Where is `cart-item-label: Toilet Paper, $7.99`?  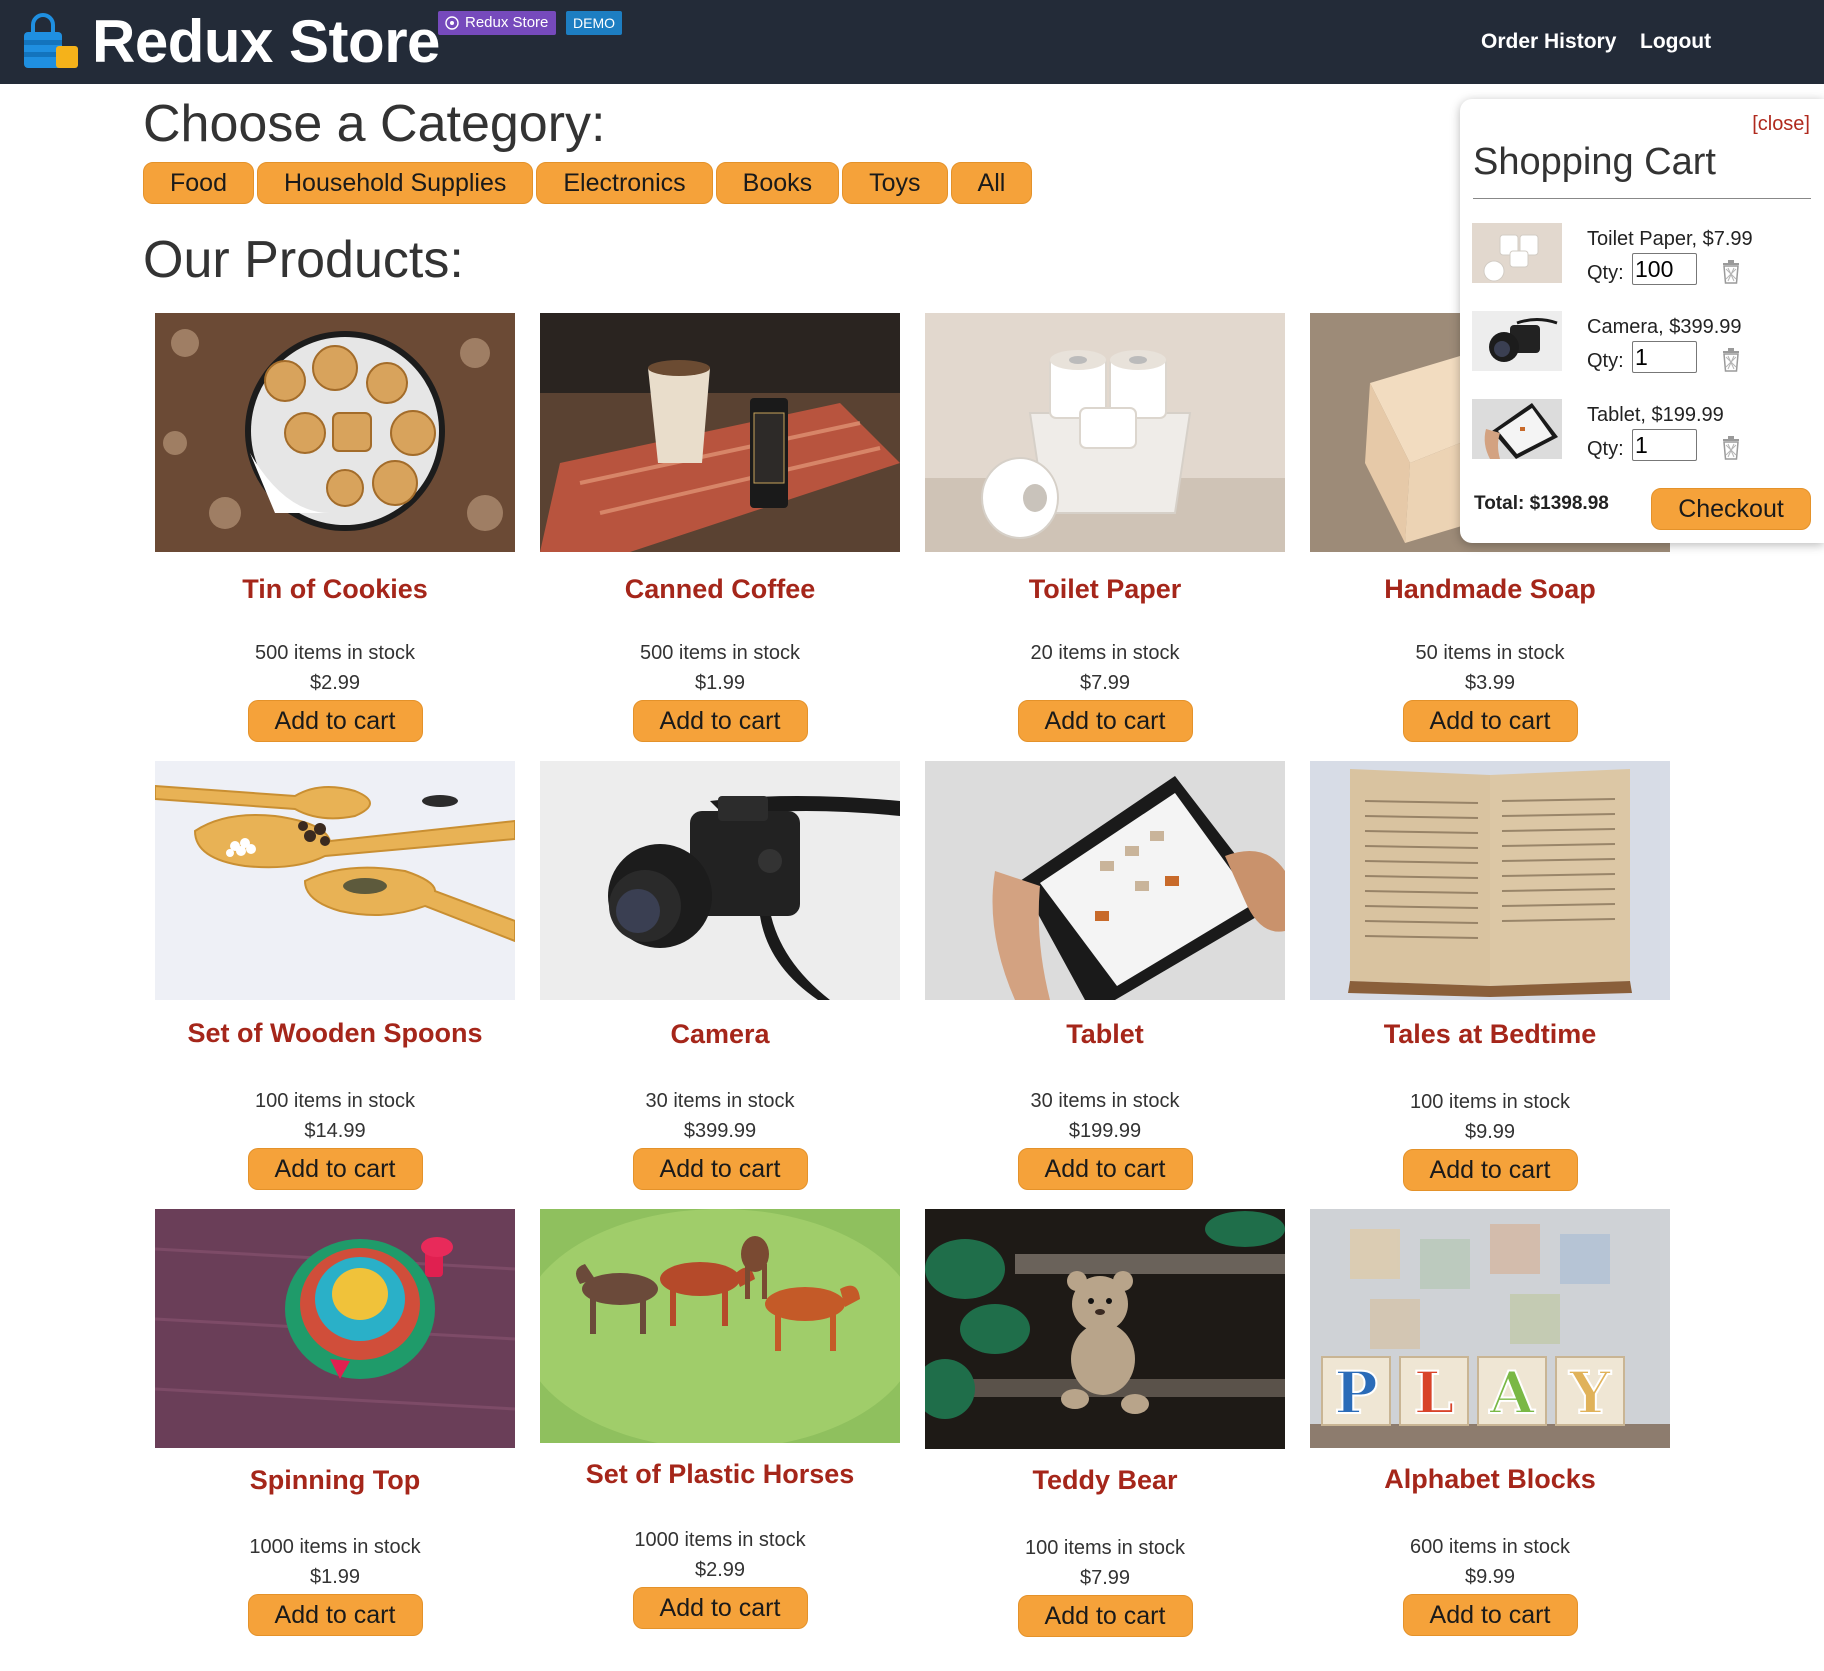
cart-item-label: Toilet Paper, $7.99 is located at coordinates (1670, 239).